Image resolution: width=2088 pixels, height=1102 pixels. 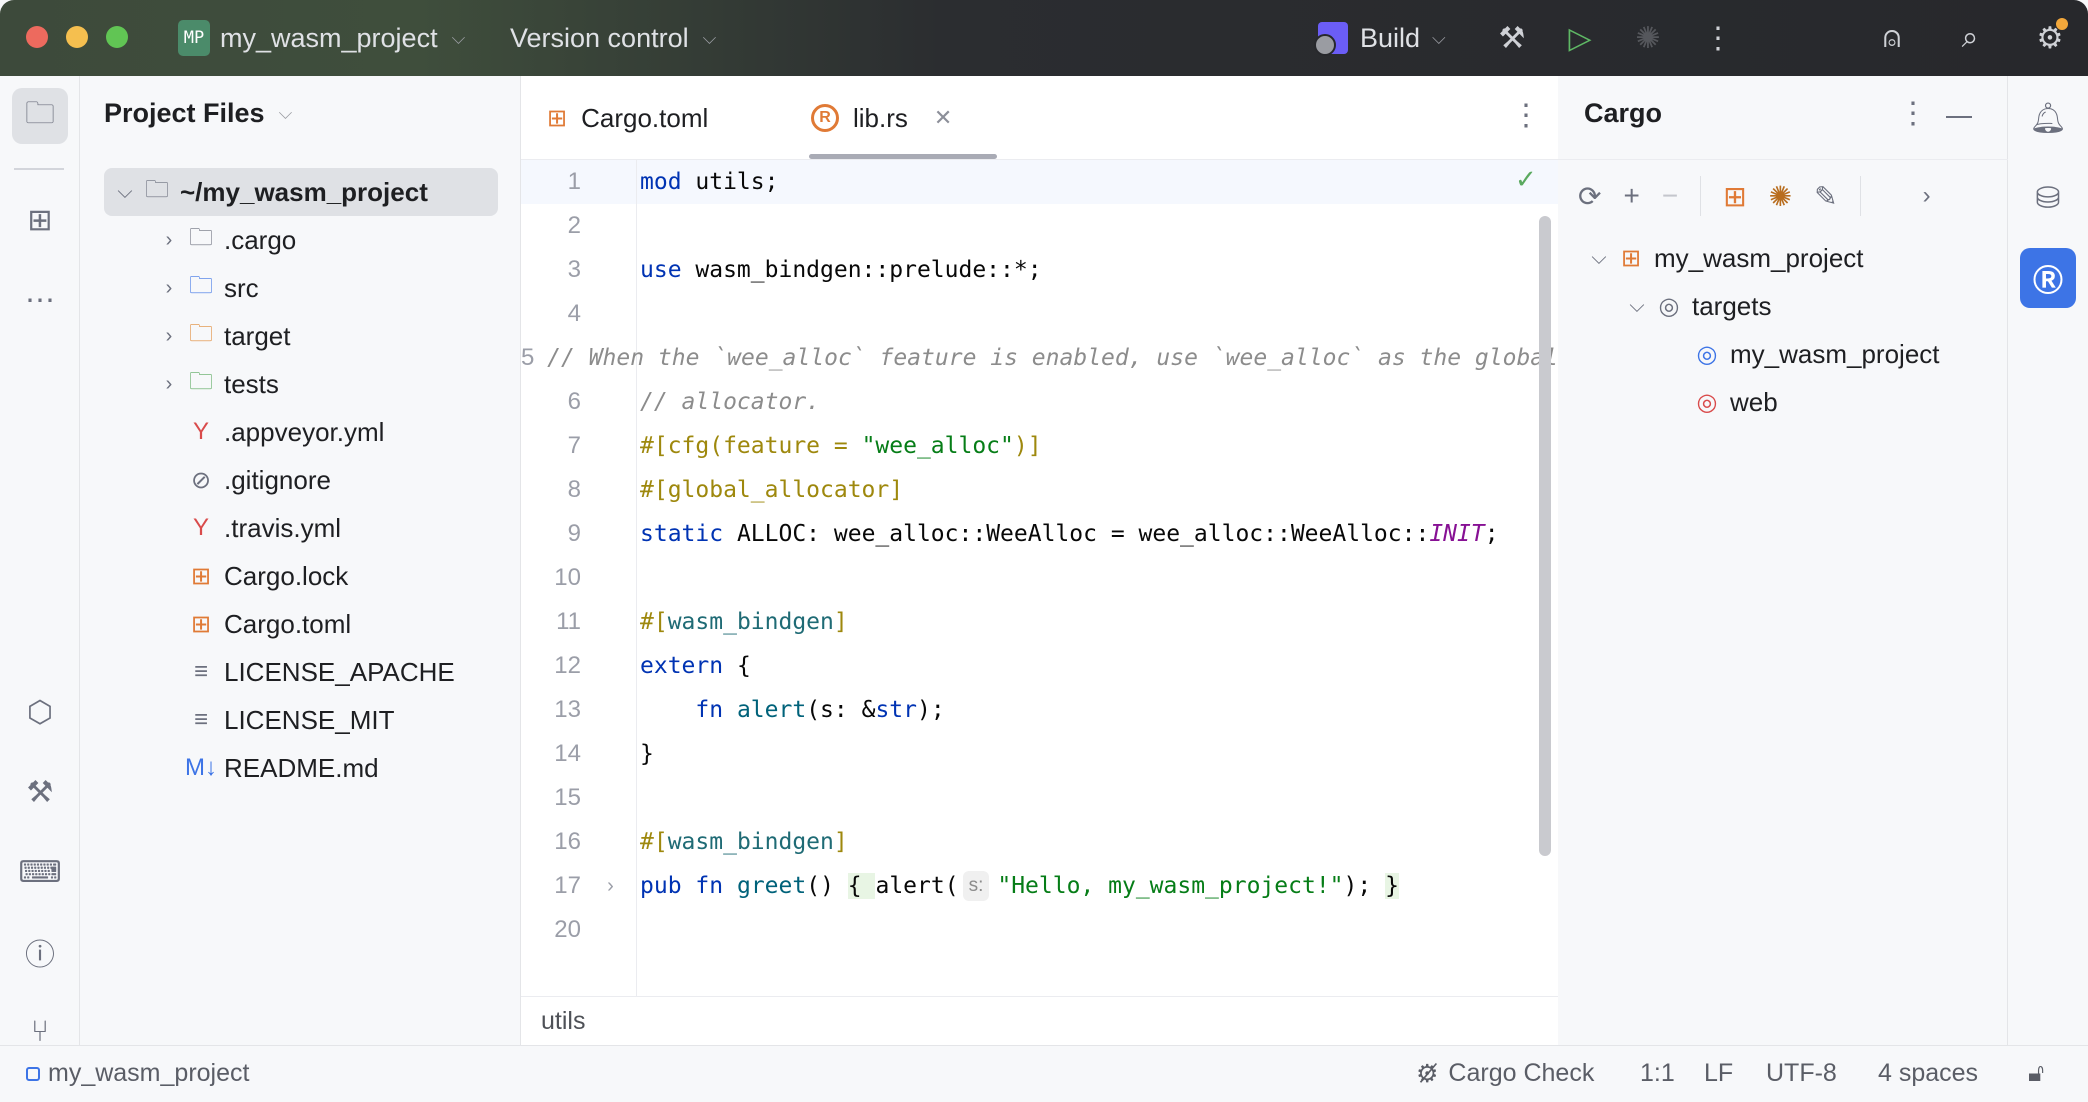 What do you see at coordinates (40, 116) in the screenshot?
I see `project-folder-icon: 🗀` at bounding box center [40, 116].